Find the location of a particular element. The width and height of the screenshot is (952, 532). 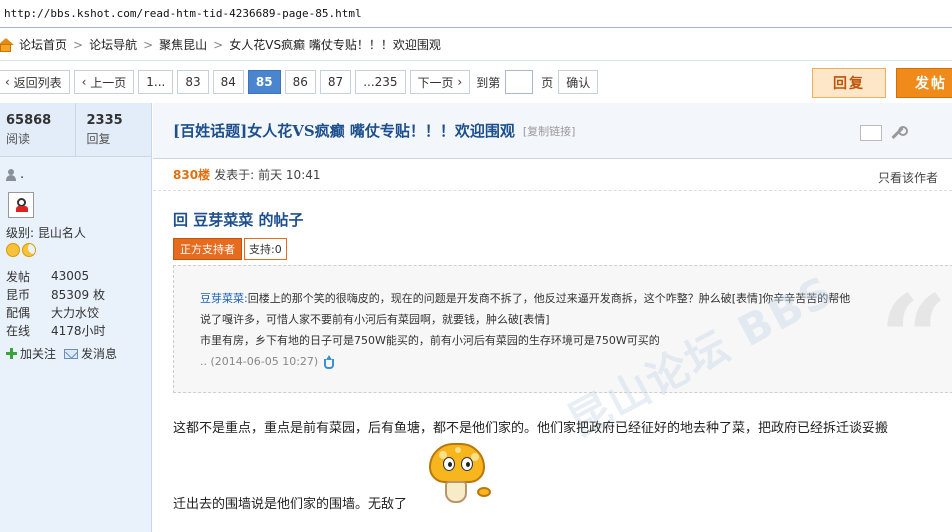

wrench-icon is located at coordinates (899, 133).